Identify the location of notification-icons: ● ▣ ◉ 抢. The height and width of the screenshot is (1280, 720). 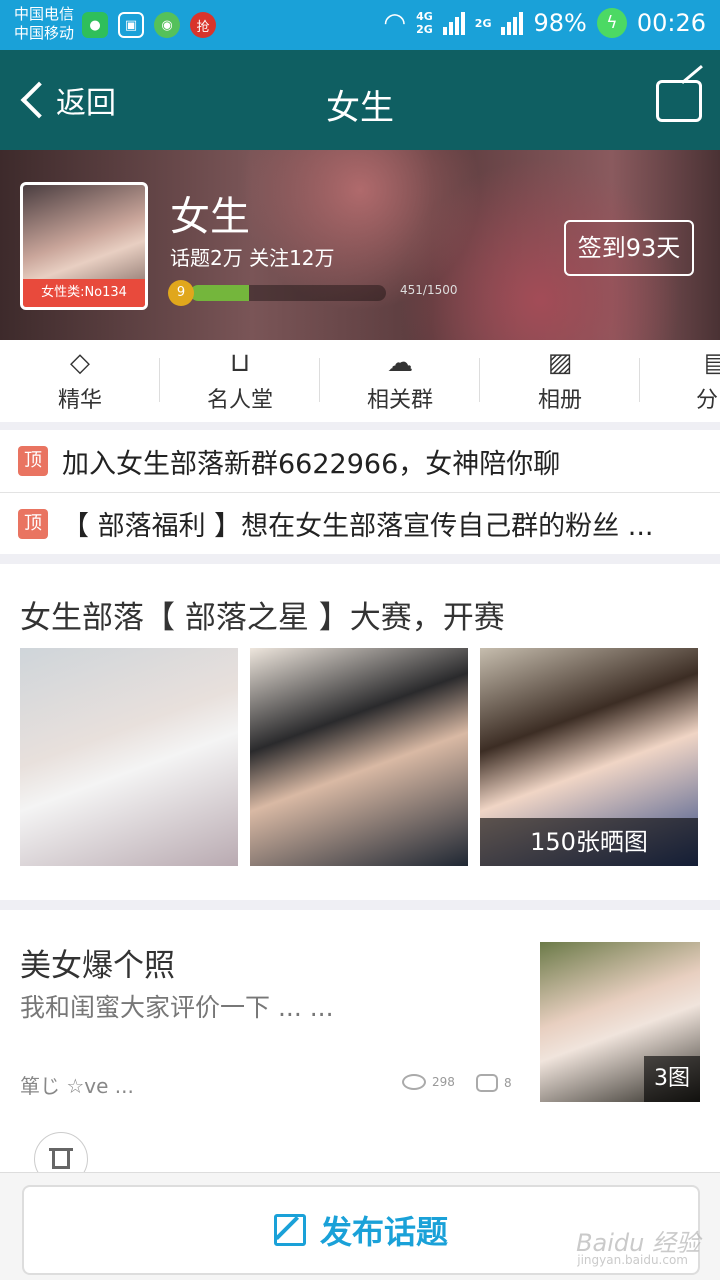
(149, 25).